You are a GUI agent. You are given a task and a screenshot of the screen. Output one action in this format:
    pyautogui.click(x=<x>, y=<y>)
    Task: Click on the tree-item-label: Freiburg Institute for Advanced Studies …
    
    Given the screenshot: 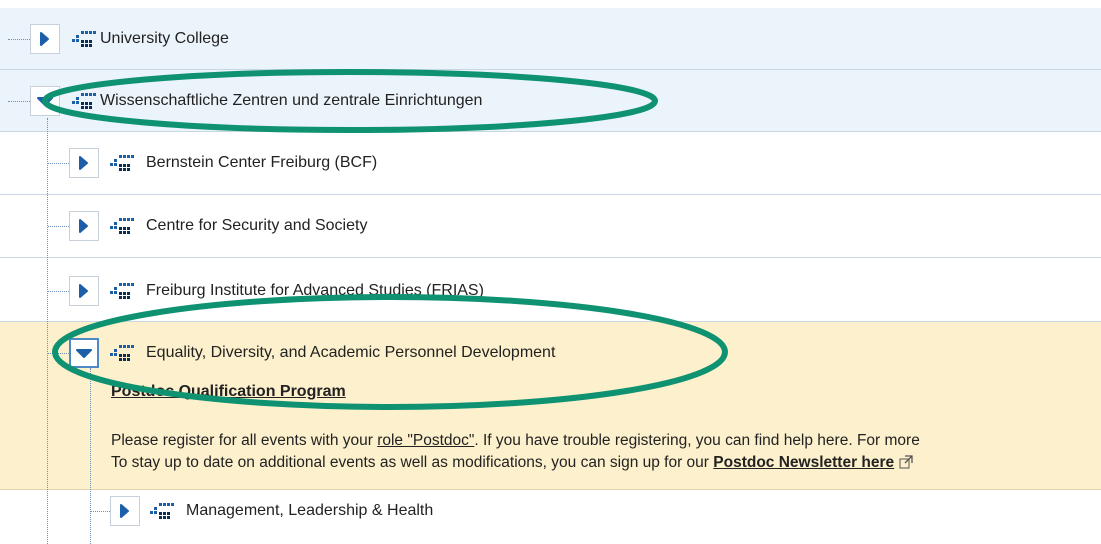 What is the action you would take?
    pyautogui.click(x=315, y=291)
    